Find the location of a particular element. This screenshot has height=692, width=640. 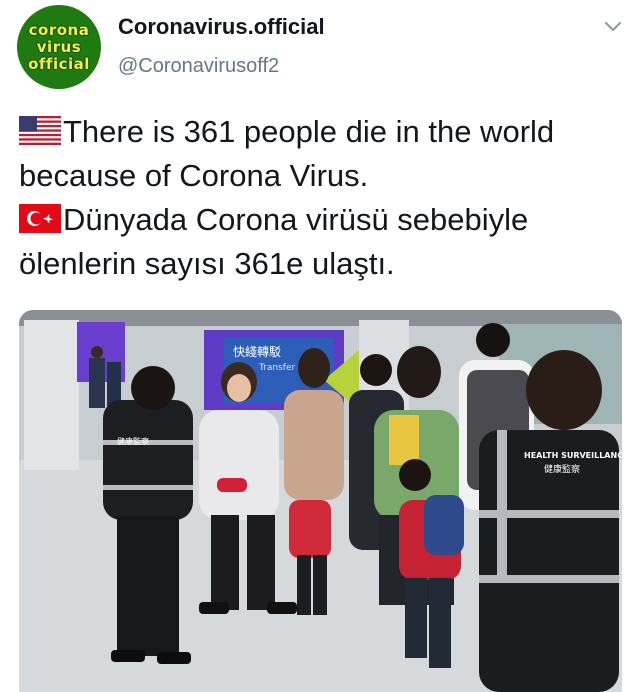

transfer-sign-english: Transfer is located at coordinates (276, 368).